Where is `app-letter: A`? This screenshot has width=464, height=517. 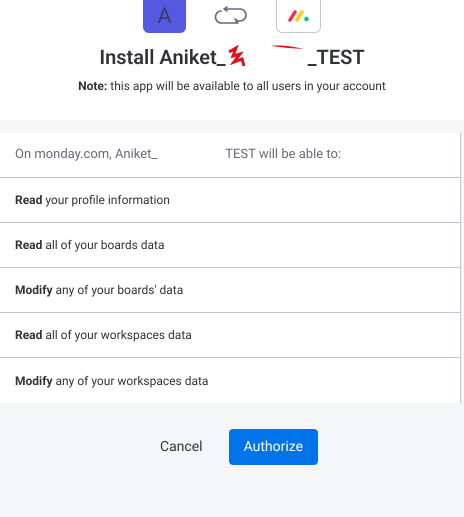 app-letter: A is located at coordinates (164, 17).